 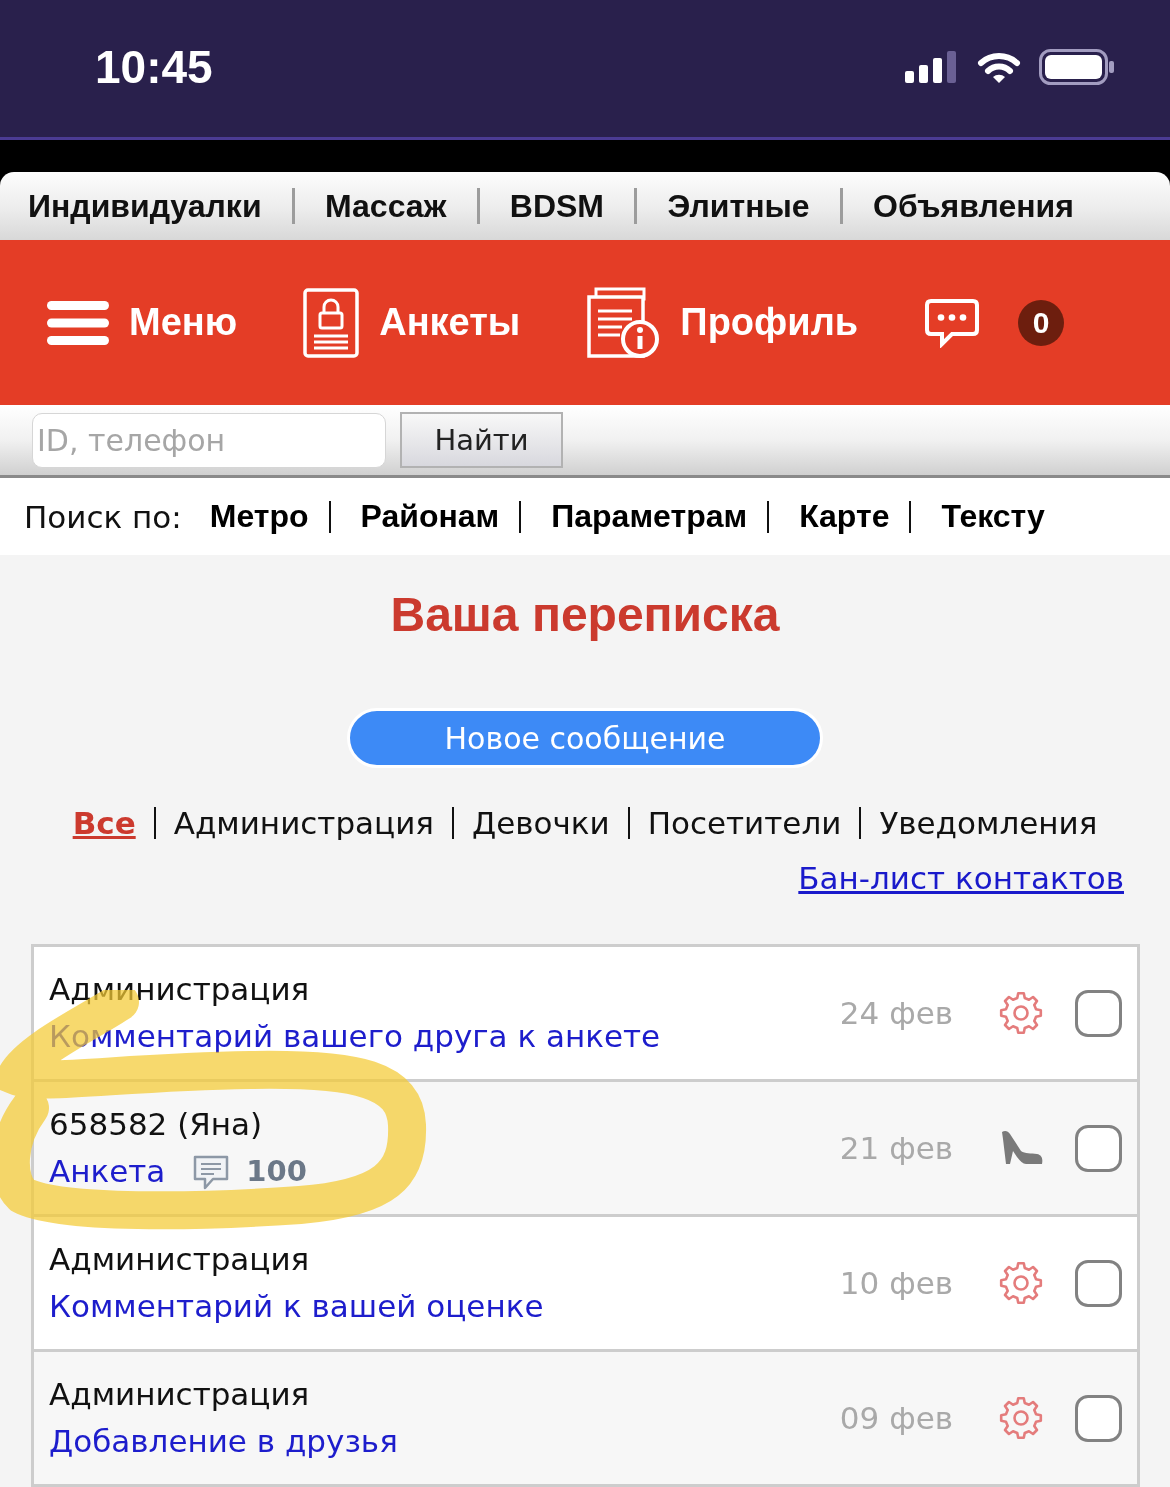 I want to click on subject-link: Анкета, so click(x=107, y=1171).